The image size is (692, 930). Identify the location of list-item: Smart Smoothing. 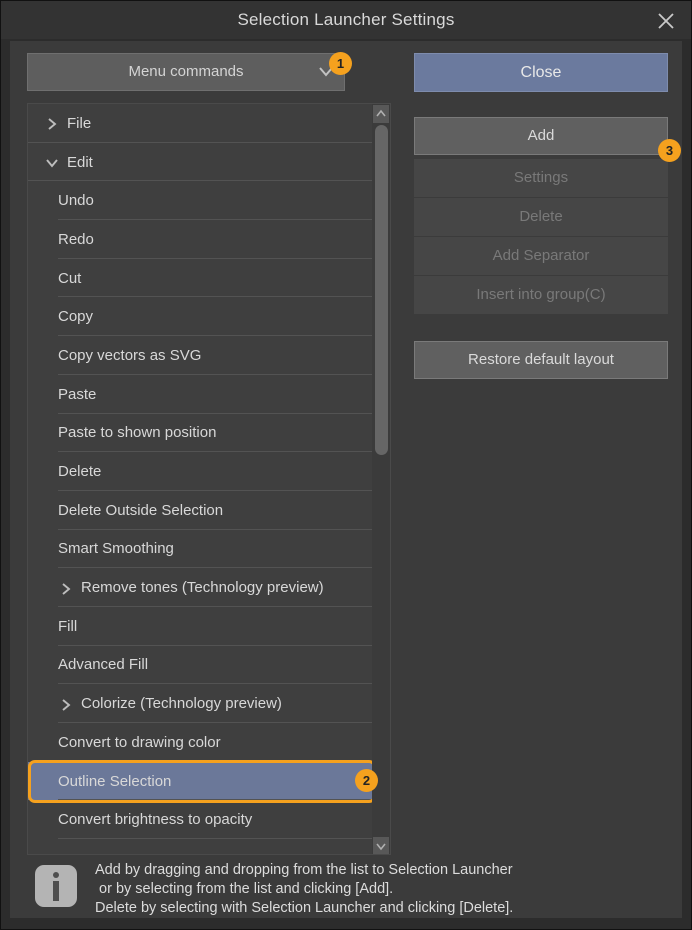
(201, 549).